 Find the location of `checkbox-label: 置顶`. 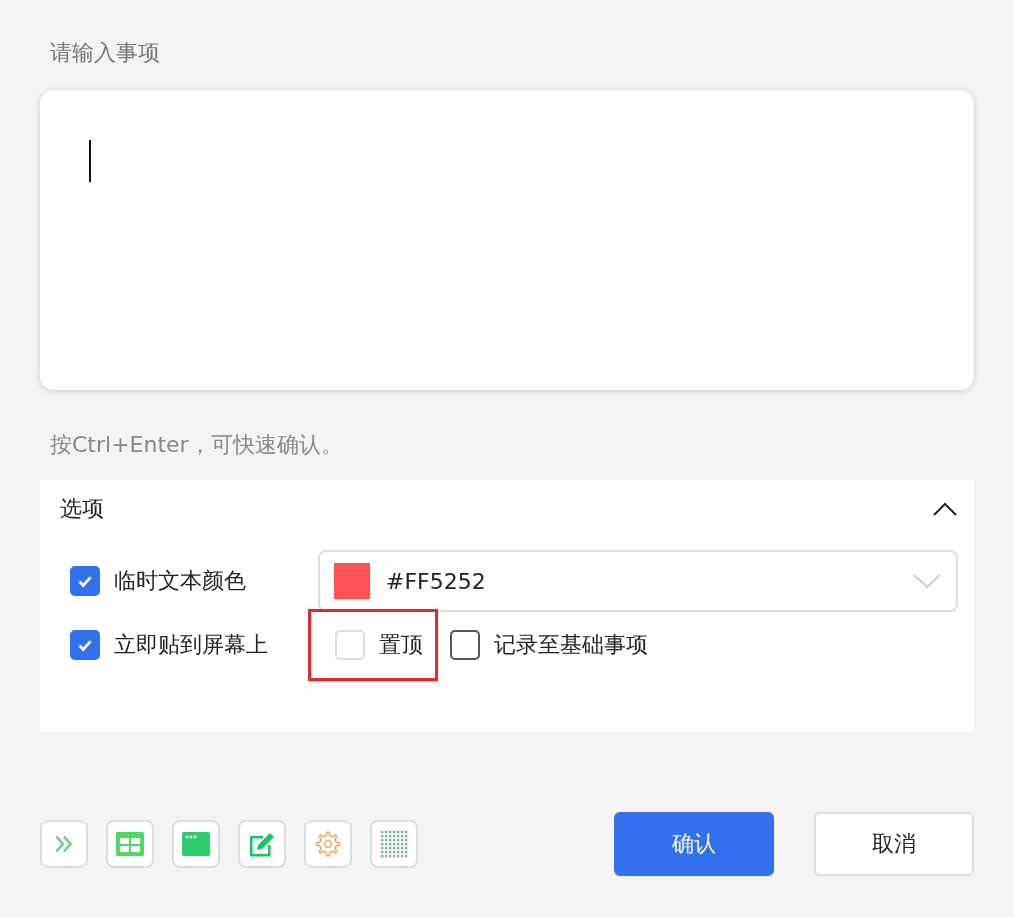

checkbox-label: 置顶 is located at coordinates (401, 645).